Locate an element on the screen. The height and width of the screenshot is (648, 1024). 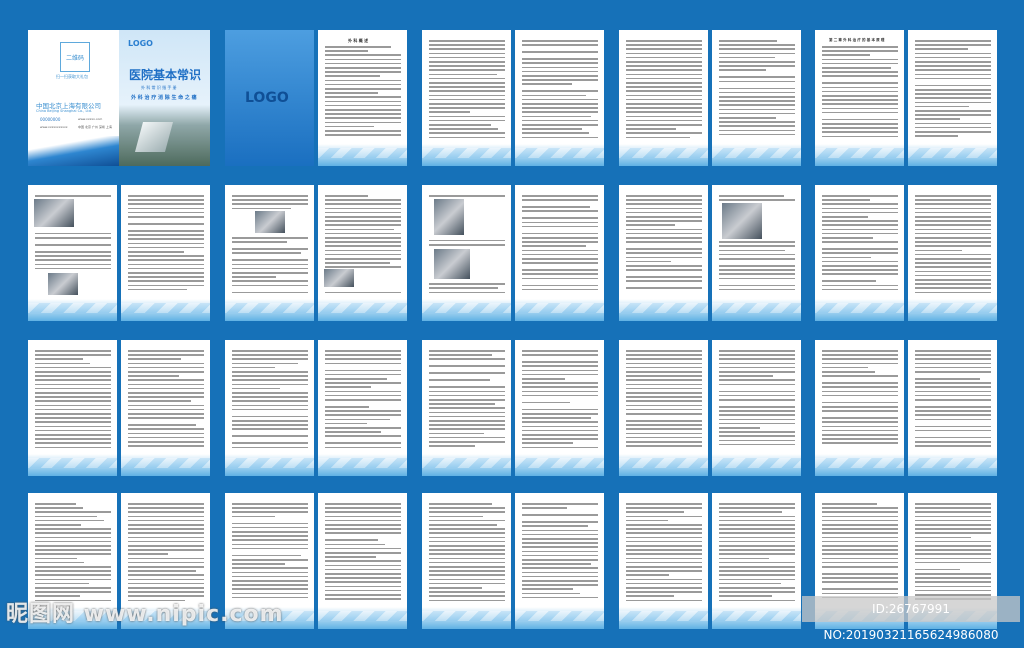
brochure-page: 第 二 章 外 科 治 疗 的 基 本 原 理 is located at coordinates (859, 98).